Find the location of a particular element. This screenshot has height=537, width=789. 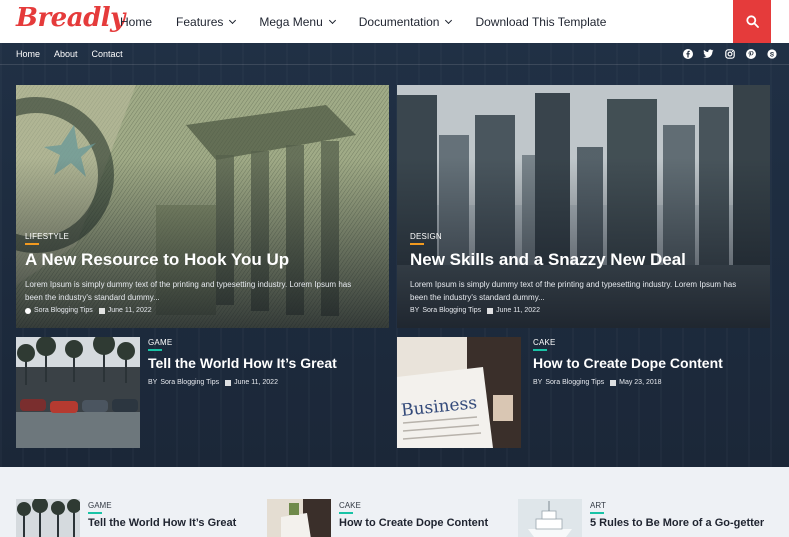

nav-label: Mega Menu is located at coordinates (291, 21).